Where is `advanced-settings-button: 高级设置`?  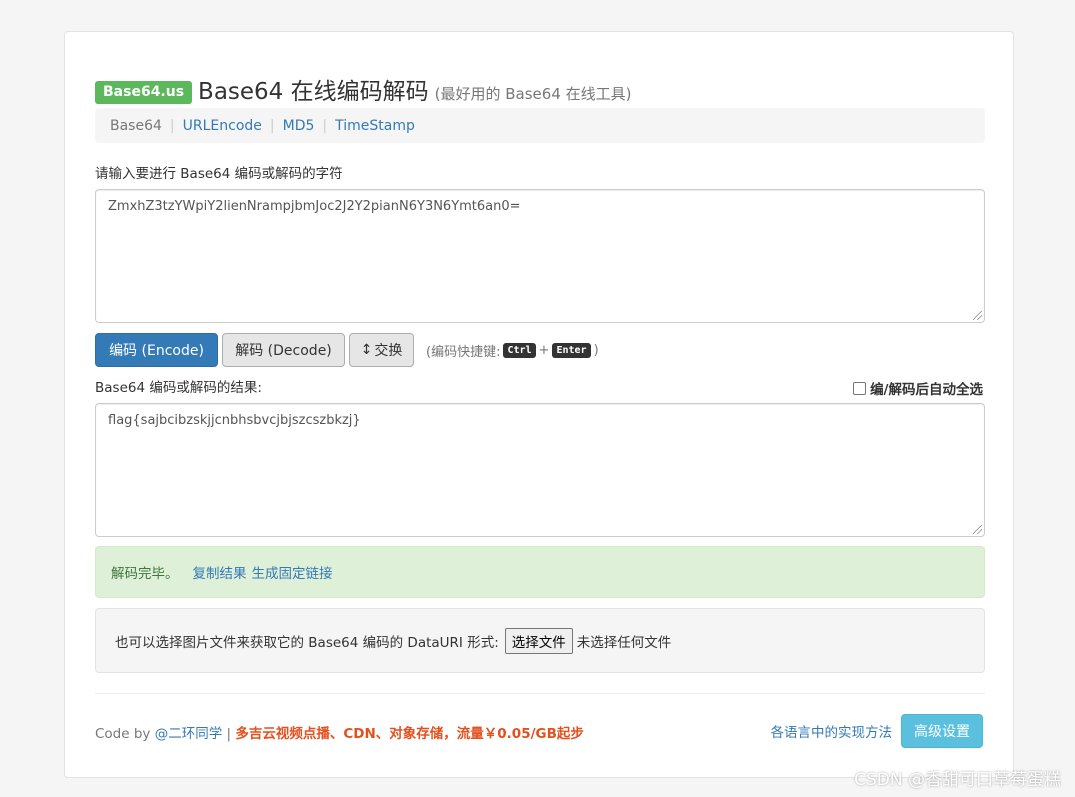 advanced-settings-button: 高级设置 is located at coordinates (942, 731).